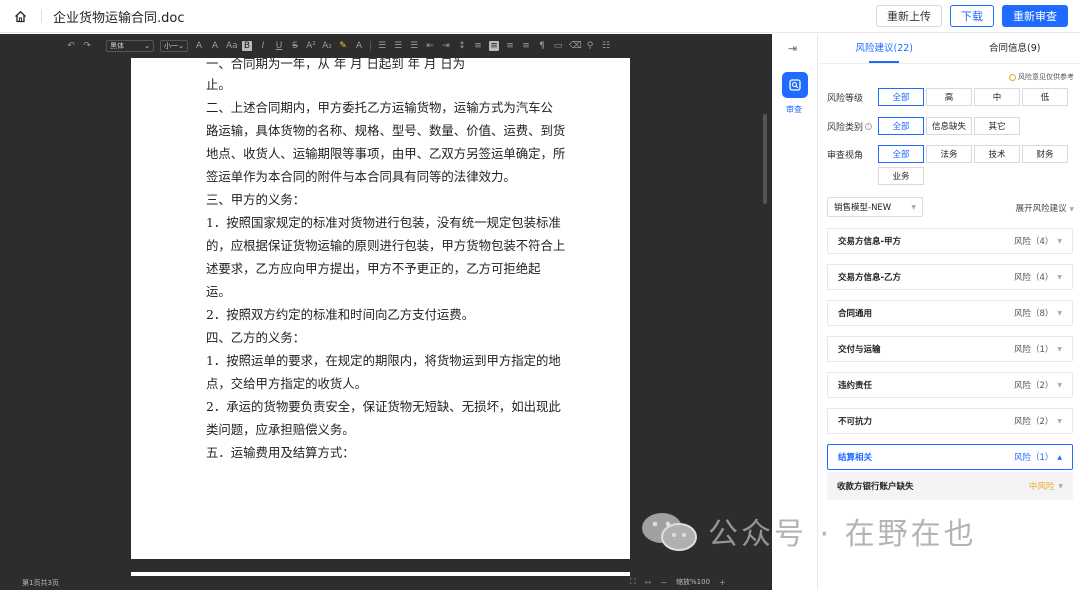 This screenshot has width=1080, height=590. Describe the element at coordinates (950, 457) in the screenshot. I see `risk-group-expanded: 结算相关 风险（1） ▲` at that location.